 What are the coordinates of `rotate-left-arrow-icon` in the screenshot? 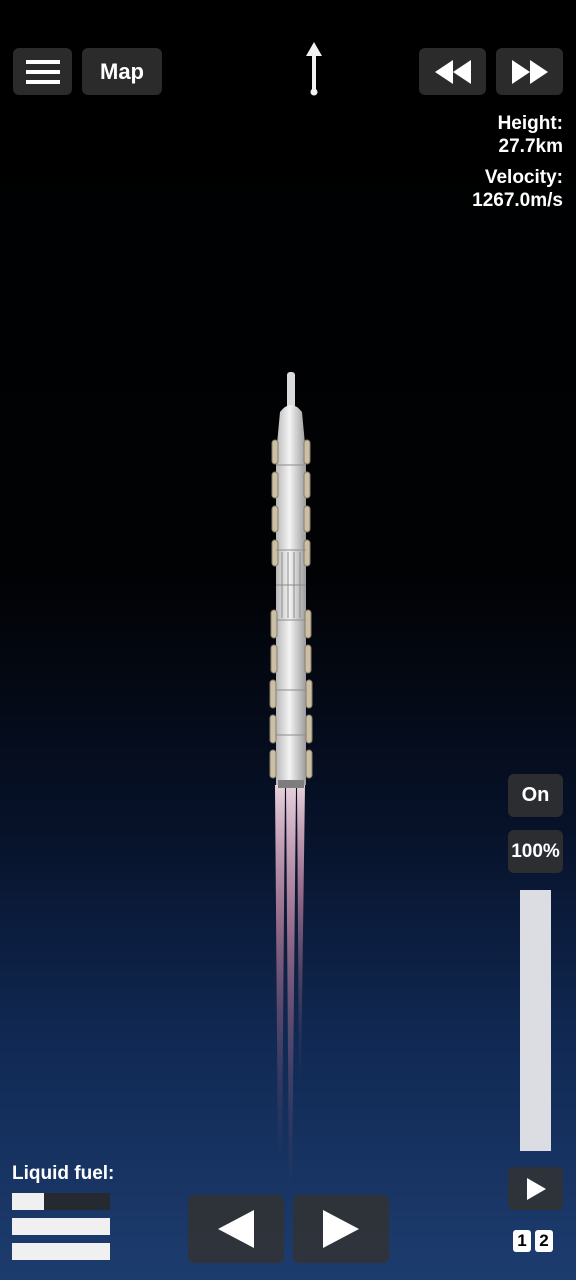 It's located at (236, 1229).